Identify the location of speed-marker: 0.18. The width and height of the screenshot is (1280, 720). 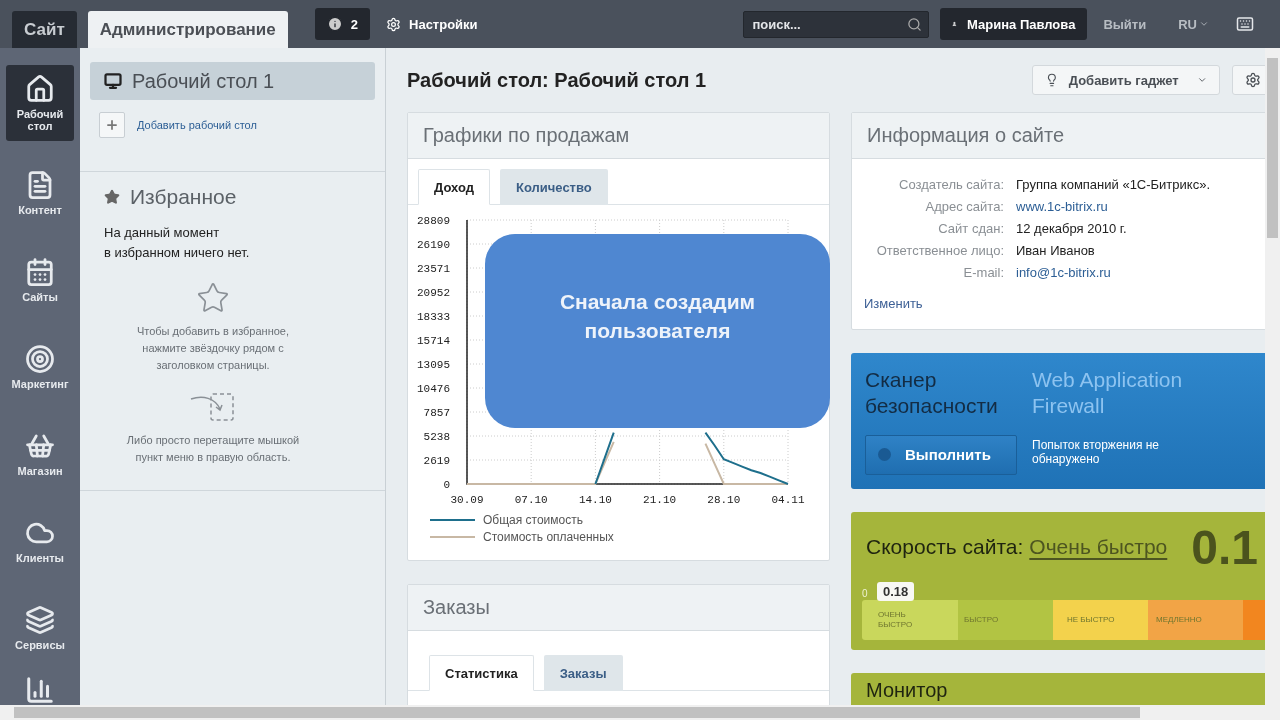
(896, 591).